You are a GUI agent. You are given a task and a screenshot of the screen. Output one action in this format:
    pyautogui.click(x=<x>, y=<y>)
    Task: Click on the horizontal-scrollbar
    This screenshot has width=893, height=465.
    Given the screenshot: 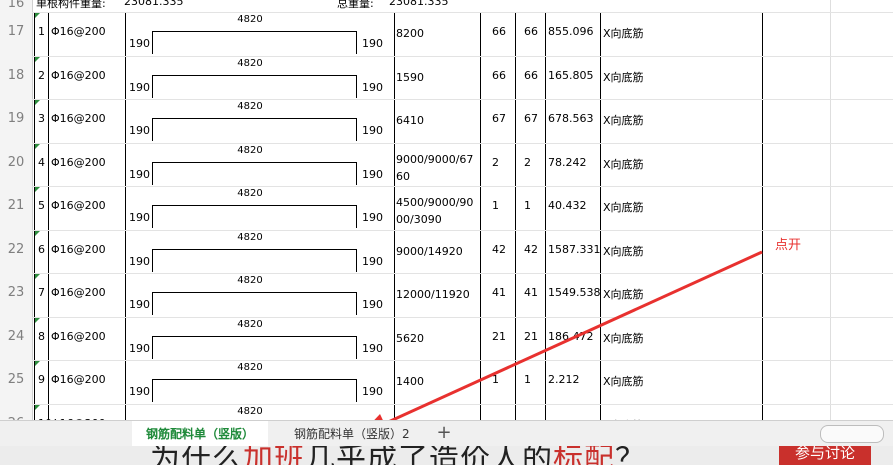 What is the action you would take?
    pyautogui.click(x=852, y=434)
    